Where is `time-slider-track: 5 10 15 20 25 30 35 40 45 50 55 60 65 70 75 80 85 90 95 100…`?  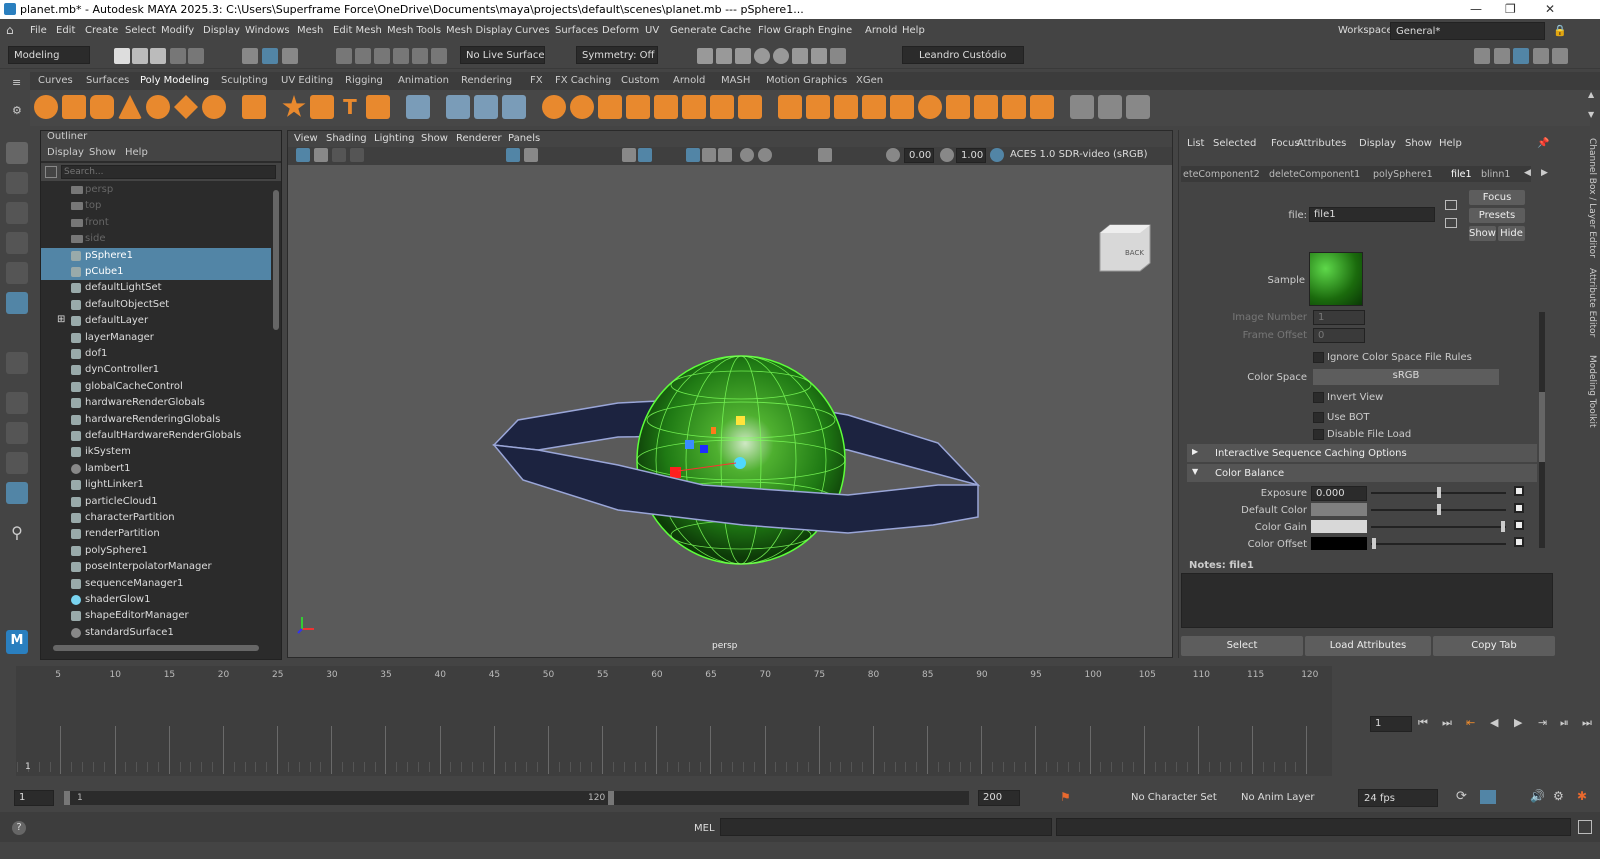
time-slider-track: 5 10 15 20 25 30 35 40 45 50 55 60 65 70 75 80 85 90 95 100… is located at coordinates (674, 721).